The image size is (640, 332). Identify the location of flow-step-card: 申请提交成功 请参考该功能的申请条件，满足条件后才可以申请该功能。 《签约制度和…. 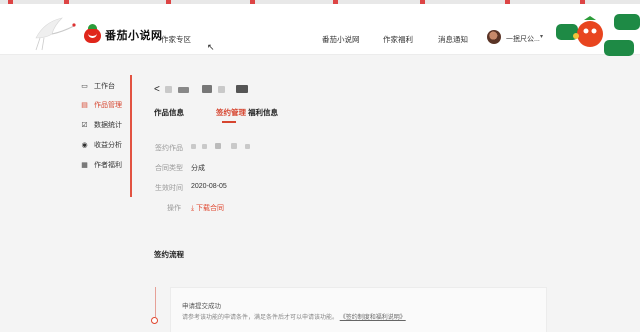
(358, 309).